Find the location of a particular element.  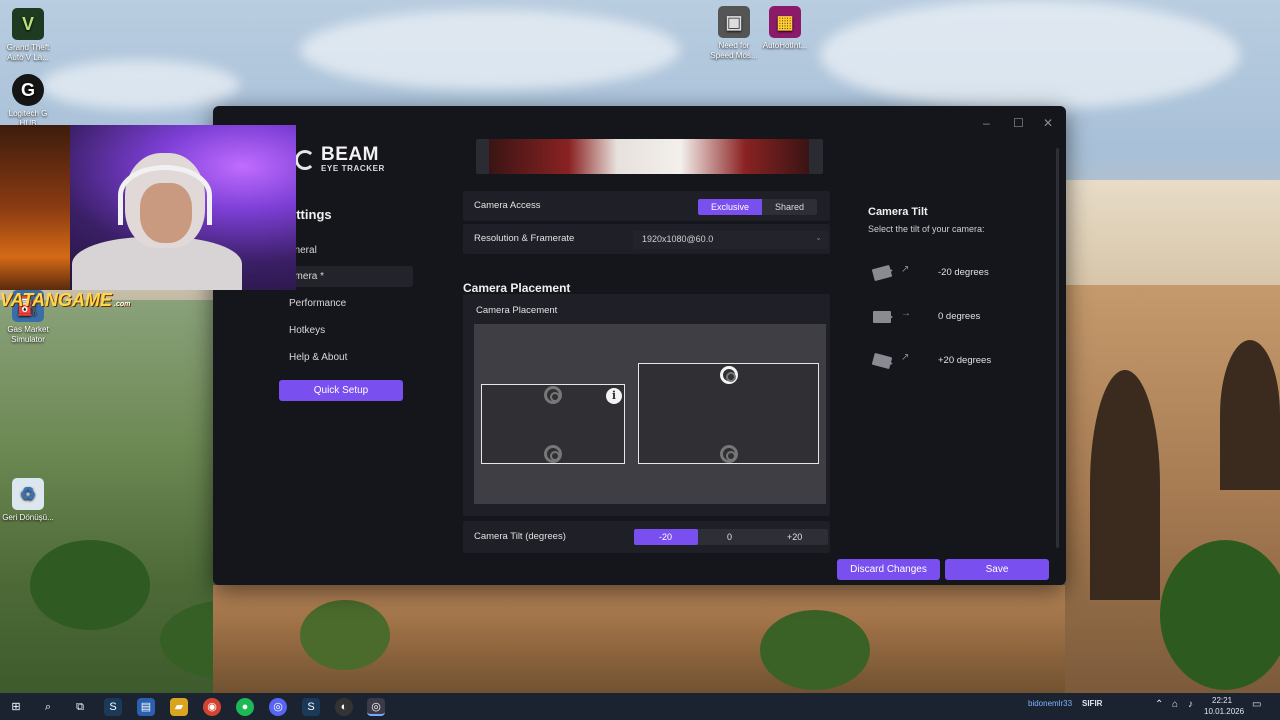

file-explorer-icon: ▰ is located at coordinates (179, 707).